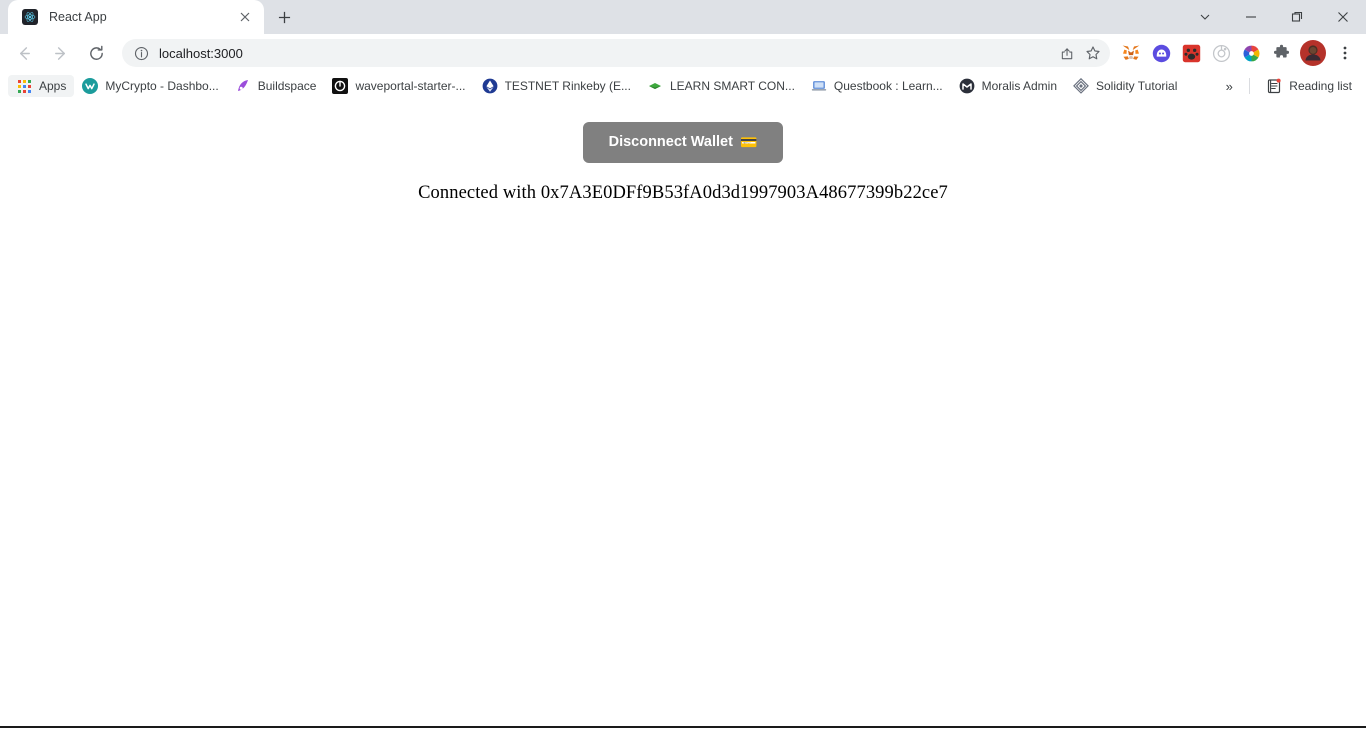  What do you see at coordinates (1221, 53) in the screenshot?
I see `gray-circle-extension-icon` at bounding box center [1221, 53].